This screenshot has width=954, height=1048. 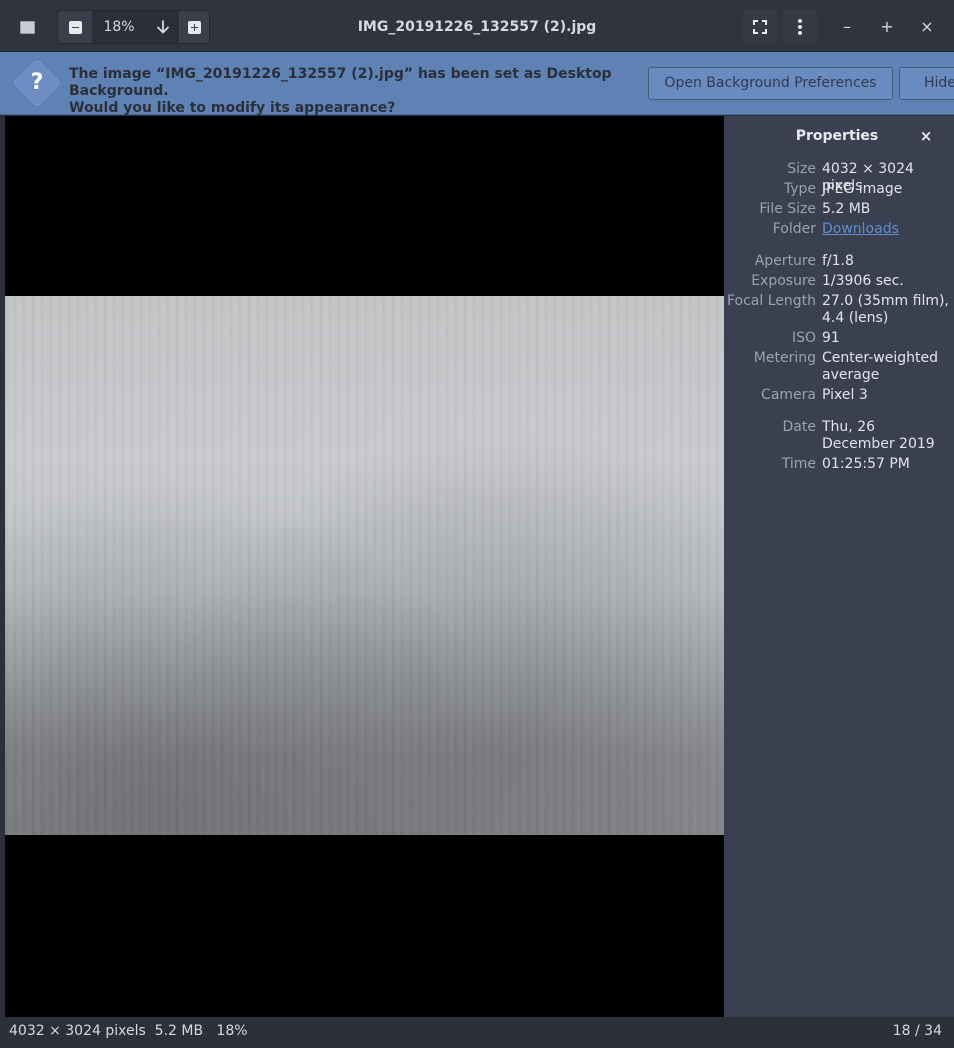 What do you see at coordinates (119, 27) in the screenshot?
I see `zoom-level: 18%` at bounding box center [119, 27].